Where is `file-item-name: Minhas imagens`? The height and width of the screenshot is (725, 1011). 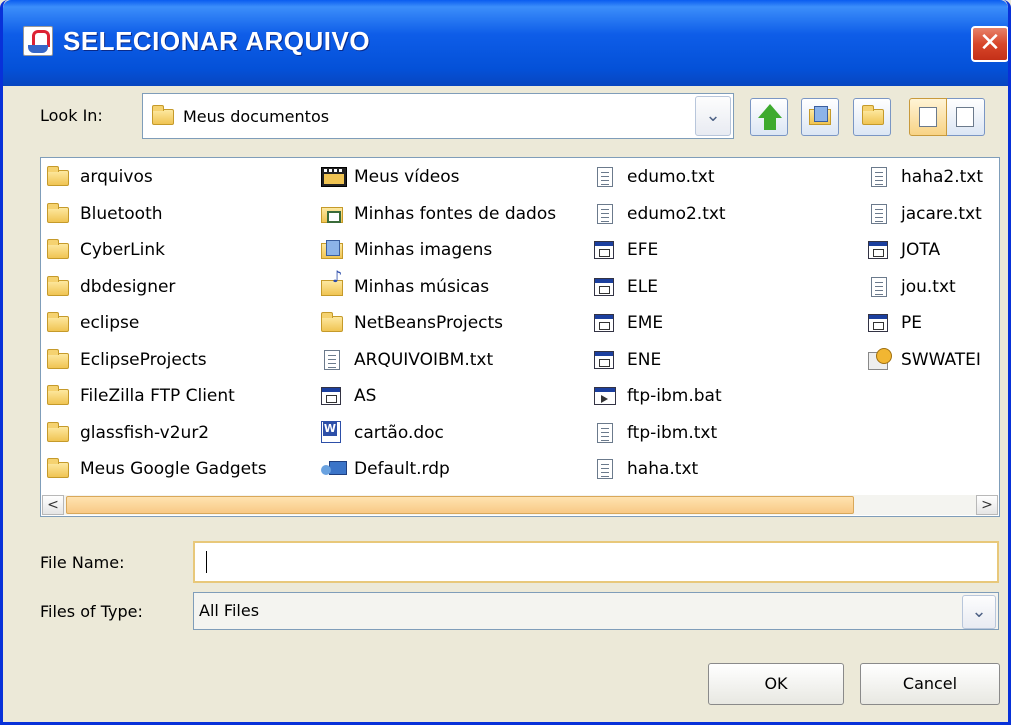 file-item-name: Minhas imagens is located at coordinates (423, 250).